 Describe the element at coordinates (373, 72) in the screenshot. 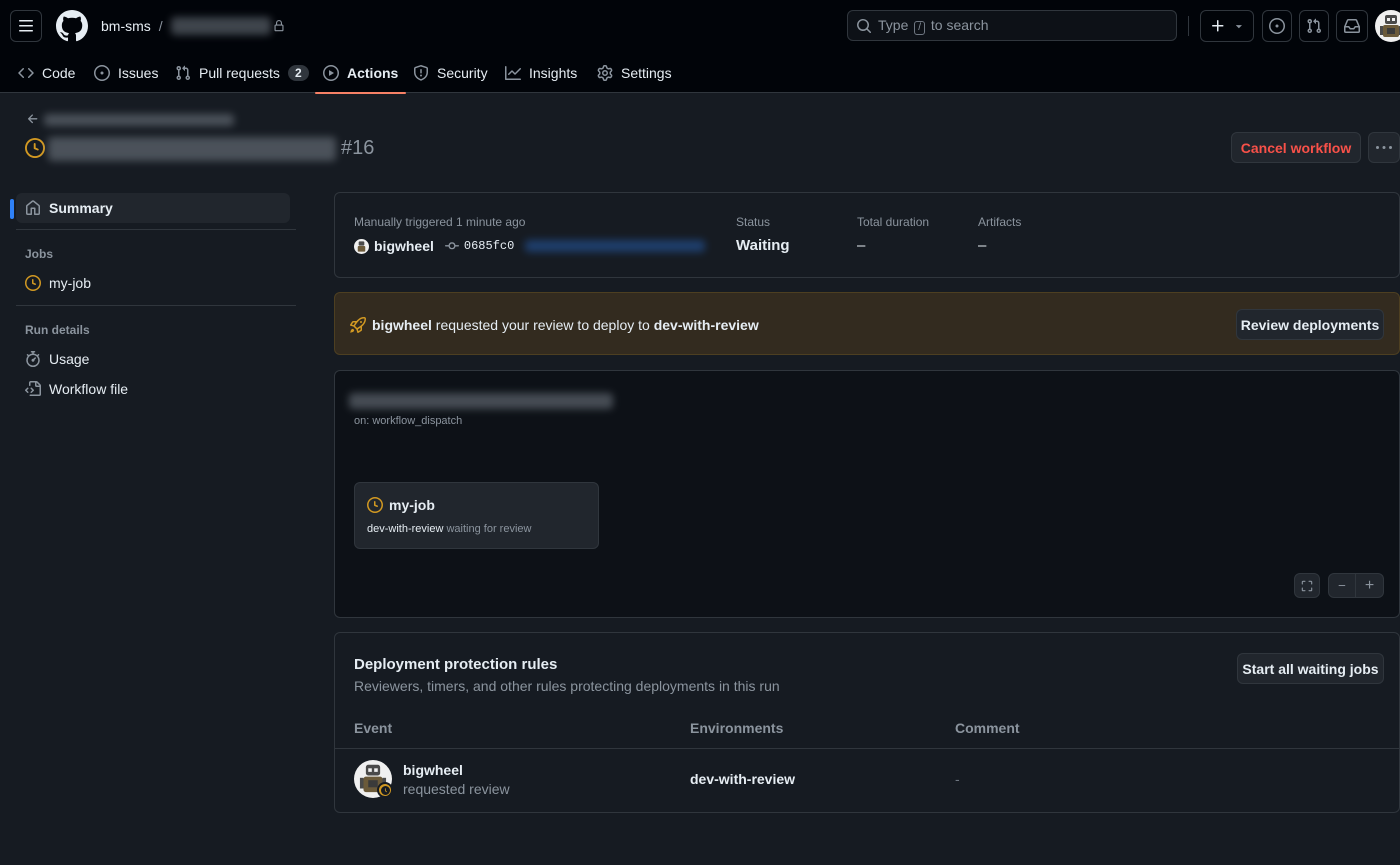

I see `tab-actions-label: Actions` at that location.